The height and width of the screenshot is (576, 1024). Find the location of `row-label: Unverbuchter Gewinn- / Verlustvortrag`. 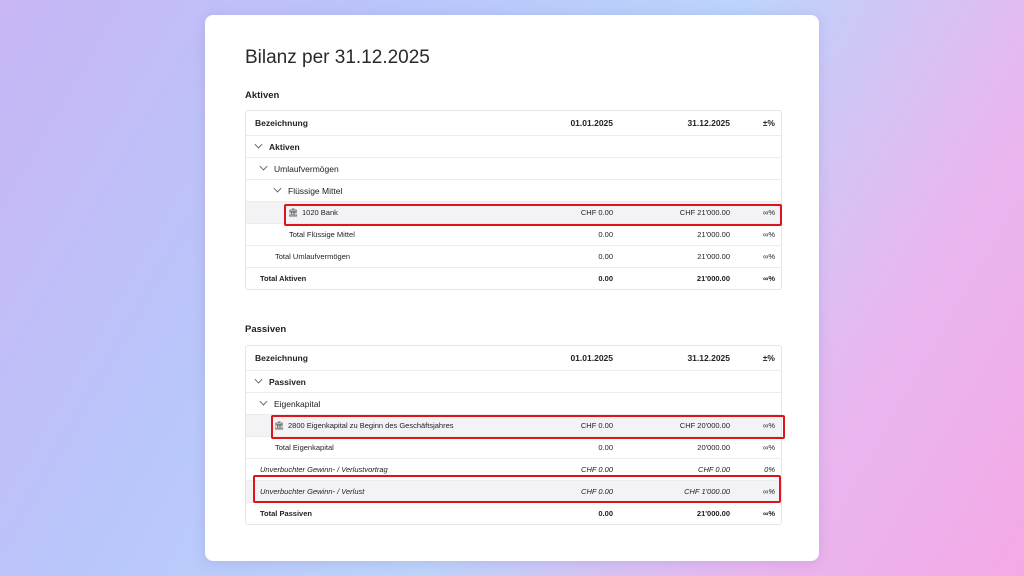

row-label: Unverbuchter Gewinn- / Verlustvortrag is located at coordinates (324, 469).